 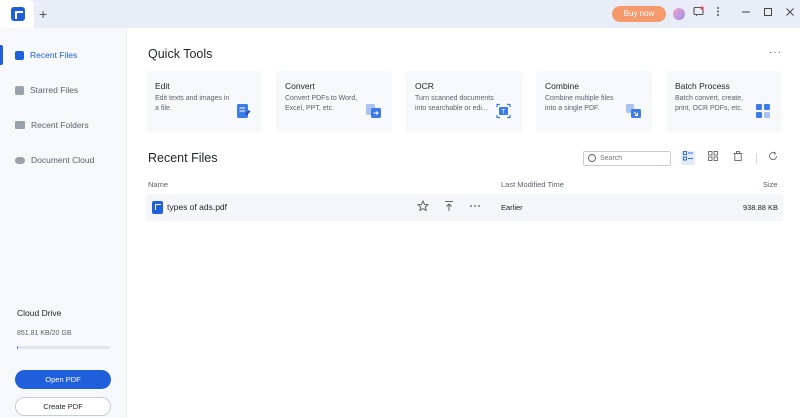 I want to click on file-size: 938.88 KB, so click(x=760, y=207).